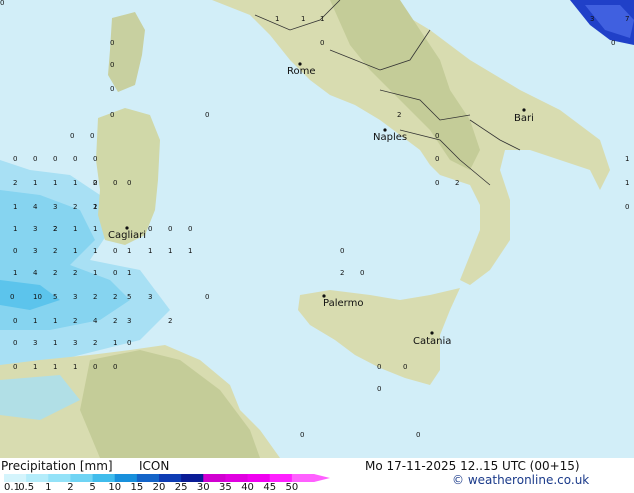 The height and width of the screenshot is (493, 634). I want to click on legend-title: Precipitation [mm], so click(57, 466).